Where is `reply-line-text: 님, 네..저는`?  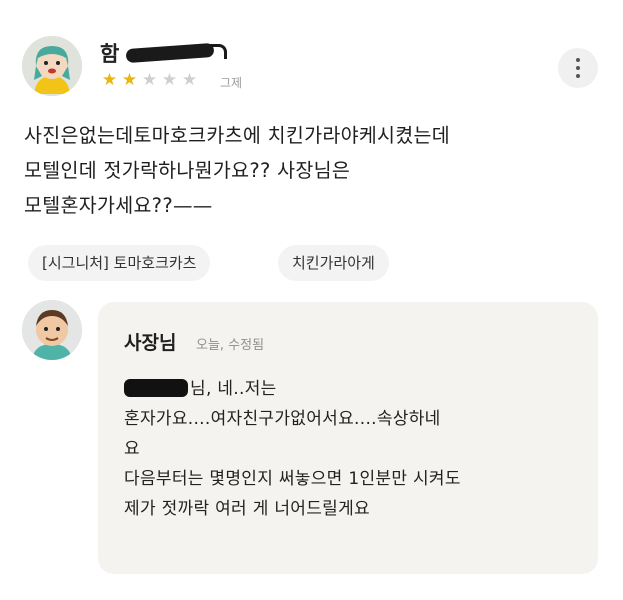
reply-line-text: 님, 네..저는 is located at coordinates (233, 389).